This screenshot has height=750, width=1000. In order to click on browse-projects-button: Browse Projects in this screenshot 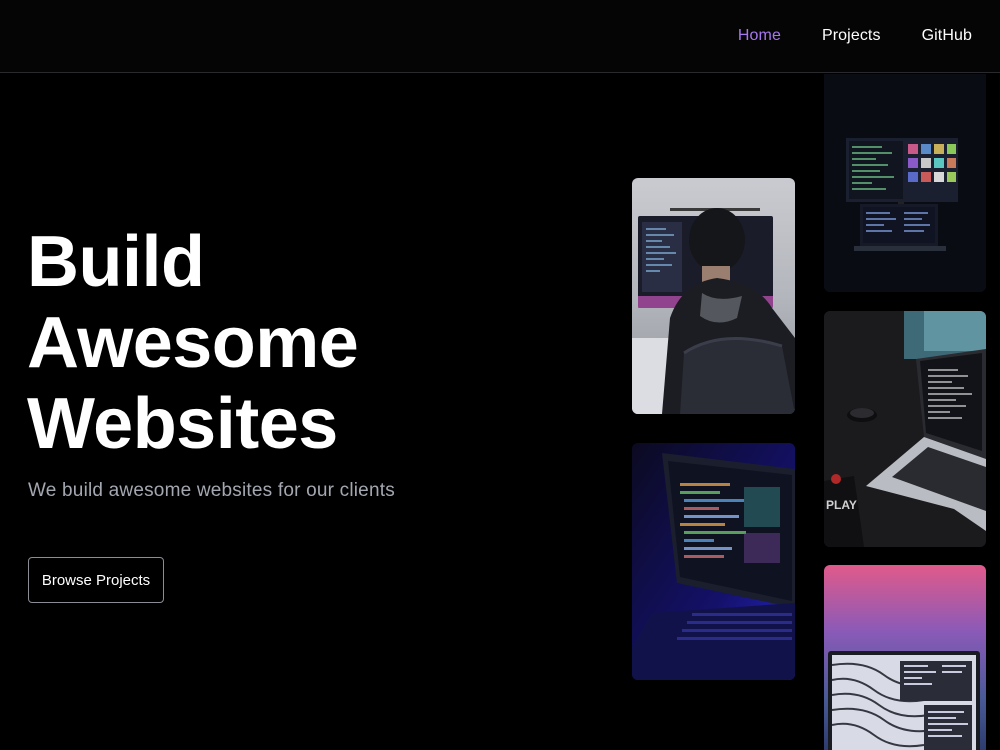, I will do `click(96, 580)`.